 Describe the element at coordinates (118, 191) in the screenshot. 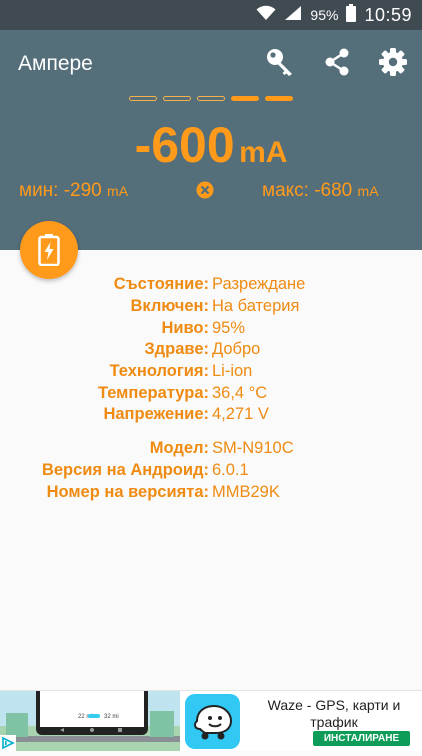

I see `min-unit: mA` at that location.